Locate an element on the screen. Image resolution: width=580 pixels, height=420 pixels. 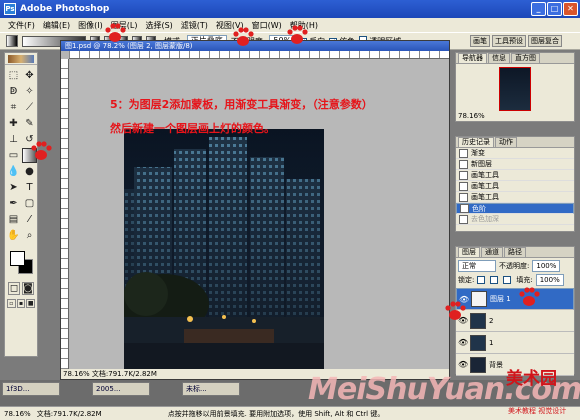
tab-info: 信息 is located at coordinates (499, 58).